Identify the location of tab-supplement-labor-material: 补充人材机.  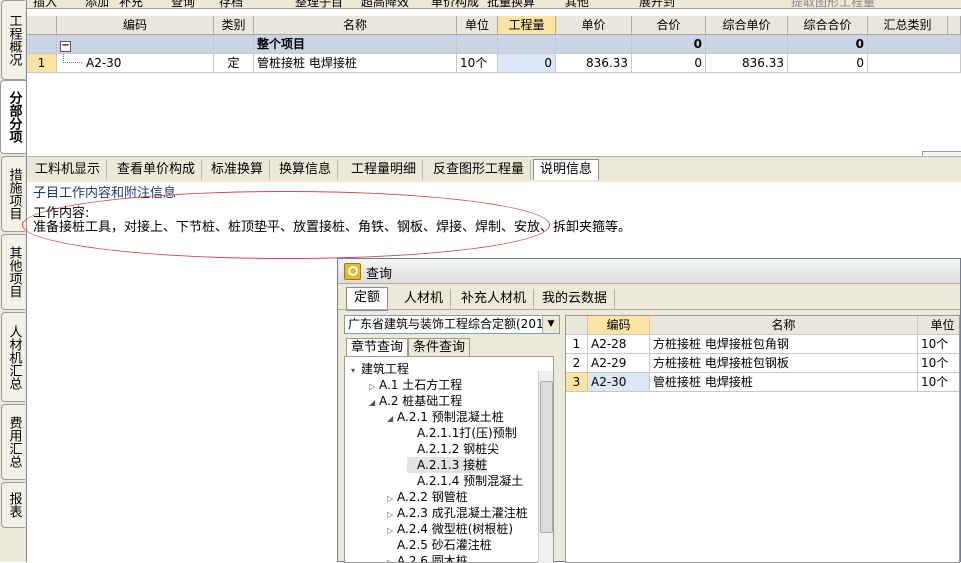
(494, 299).